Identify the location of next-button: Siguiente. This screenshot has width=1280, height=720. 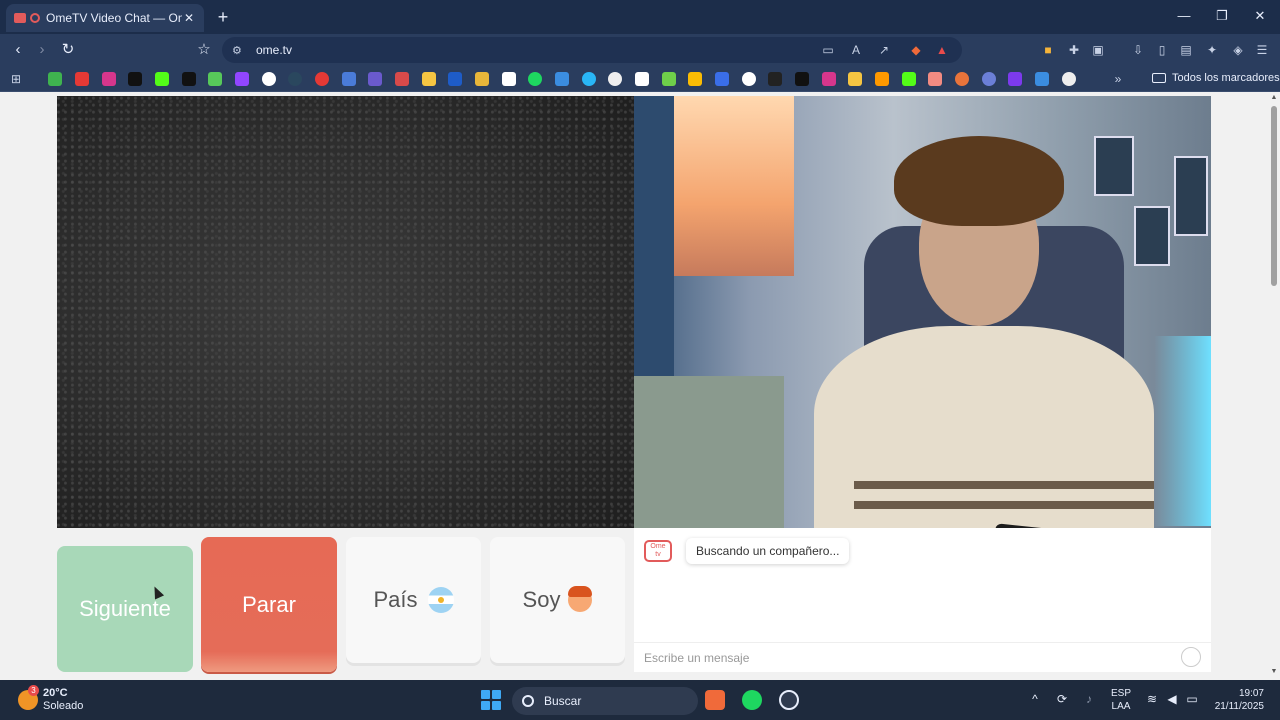
(125, 609).